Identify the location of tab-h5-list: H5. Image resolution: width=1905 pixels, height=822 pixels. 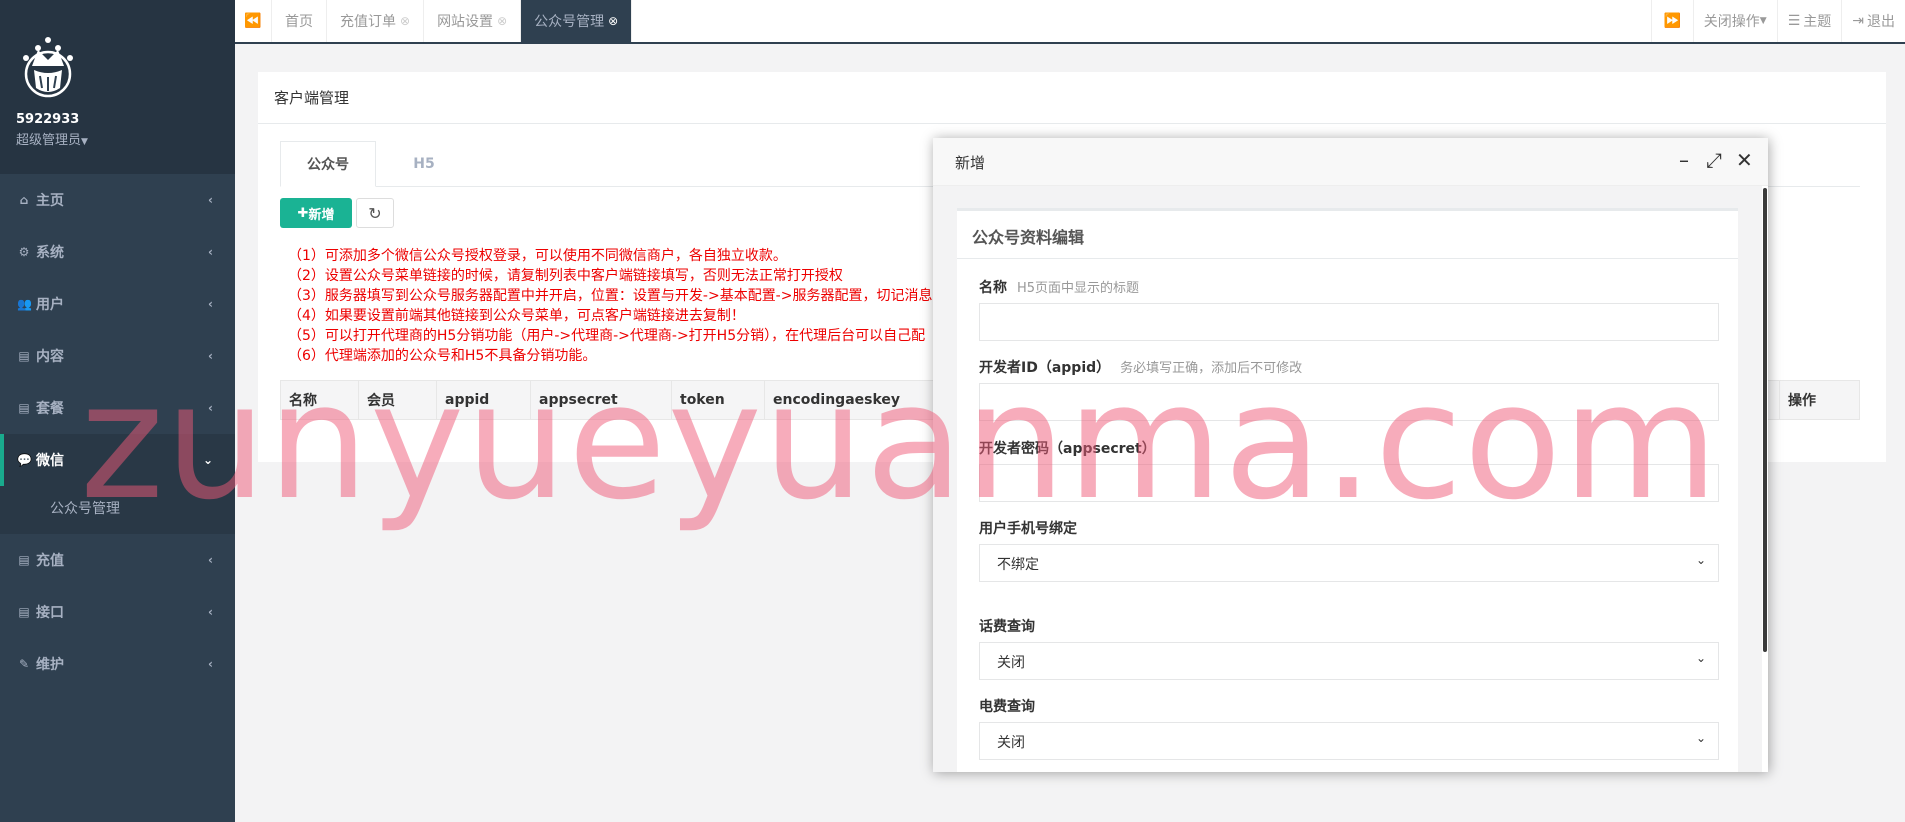
(424, 164).